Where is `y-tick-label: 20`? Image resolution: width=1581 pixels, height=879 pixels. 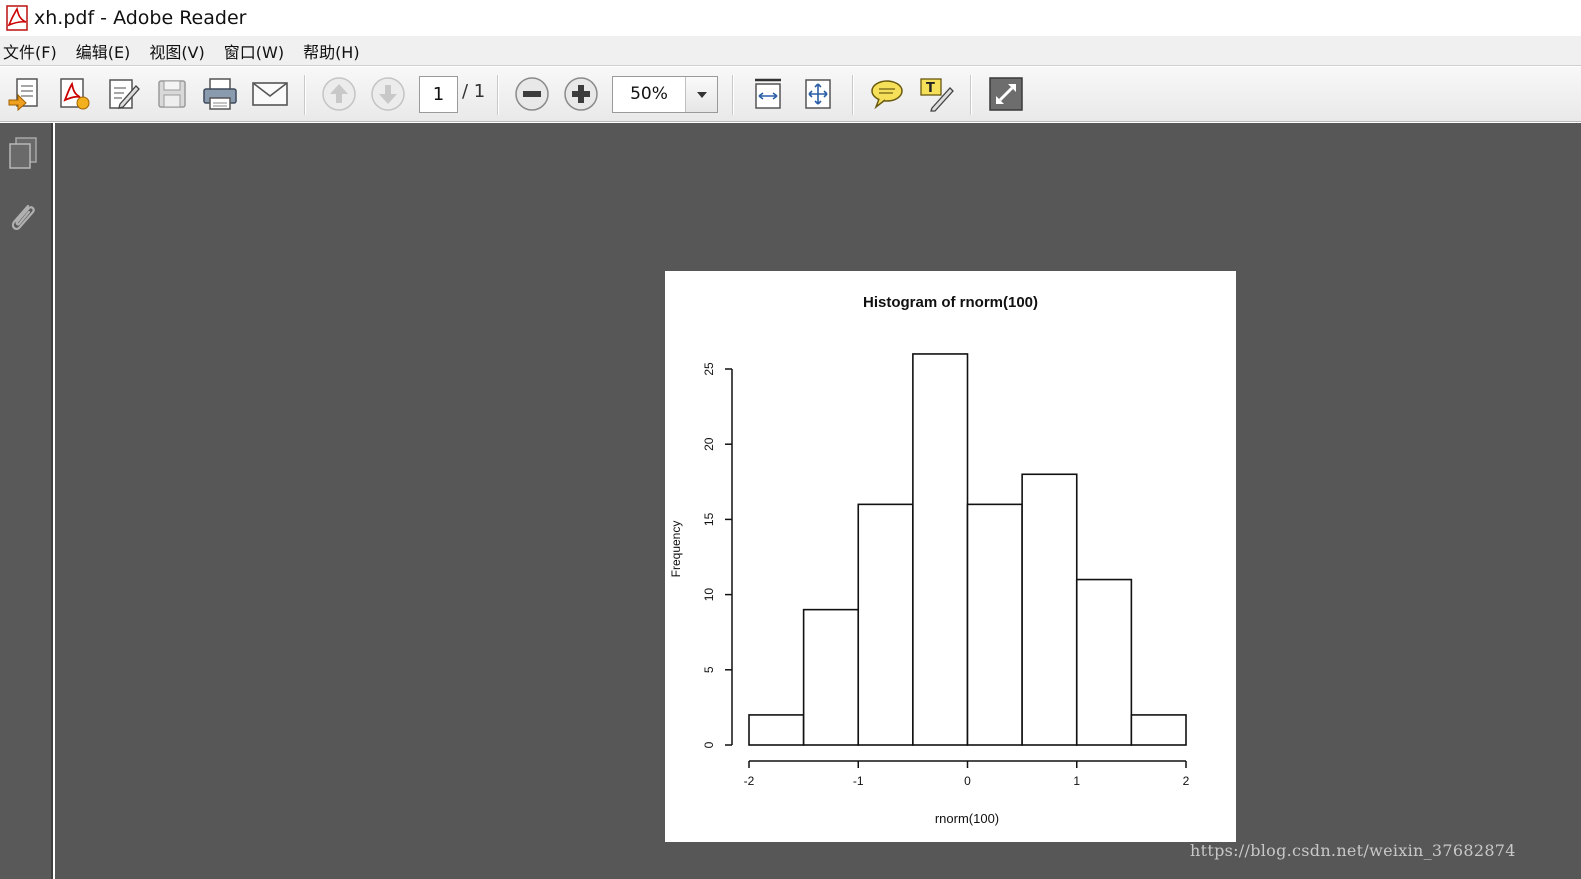 y-tick-label: 20 is located at coordinates (709, 444).